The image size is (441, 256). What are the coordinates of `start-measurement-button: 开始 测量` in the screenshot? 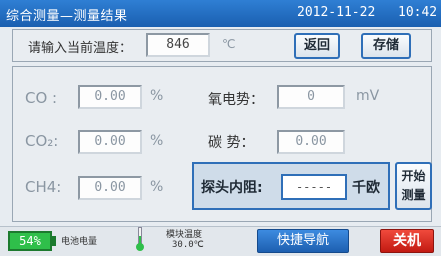 It's located at (413, 186).